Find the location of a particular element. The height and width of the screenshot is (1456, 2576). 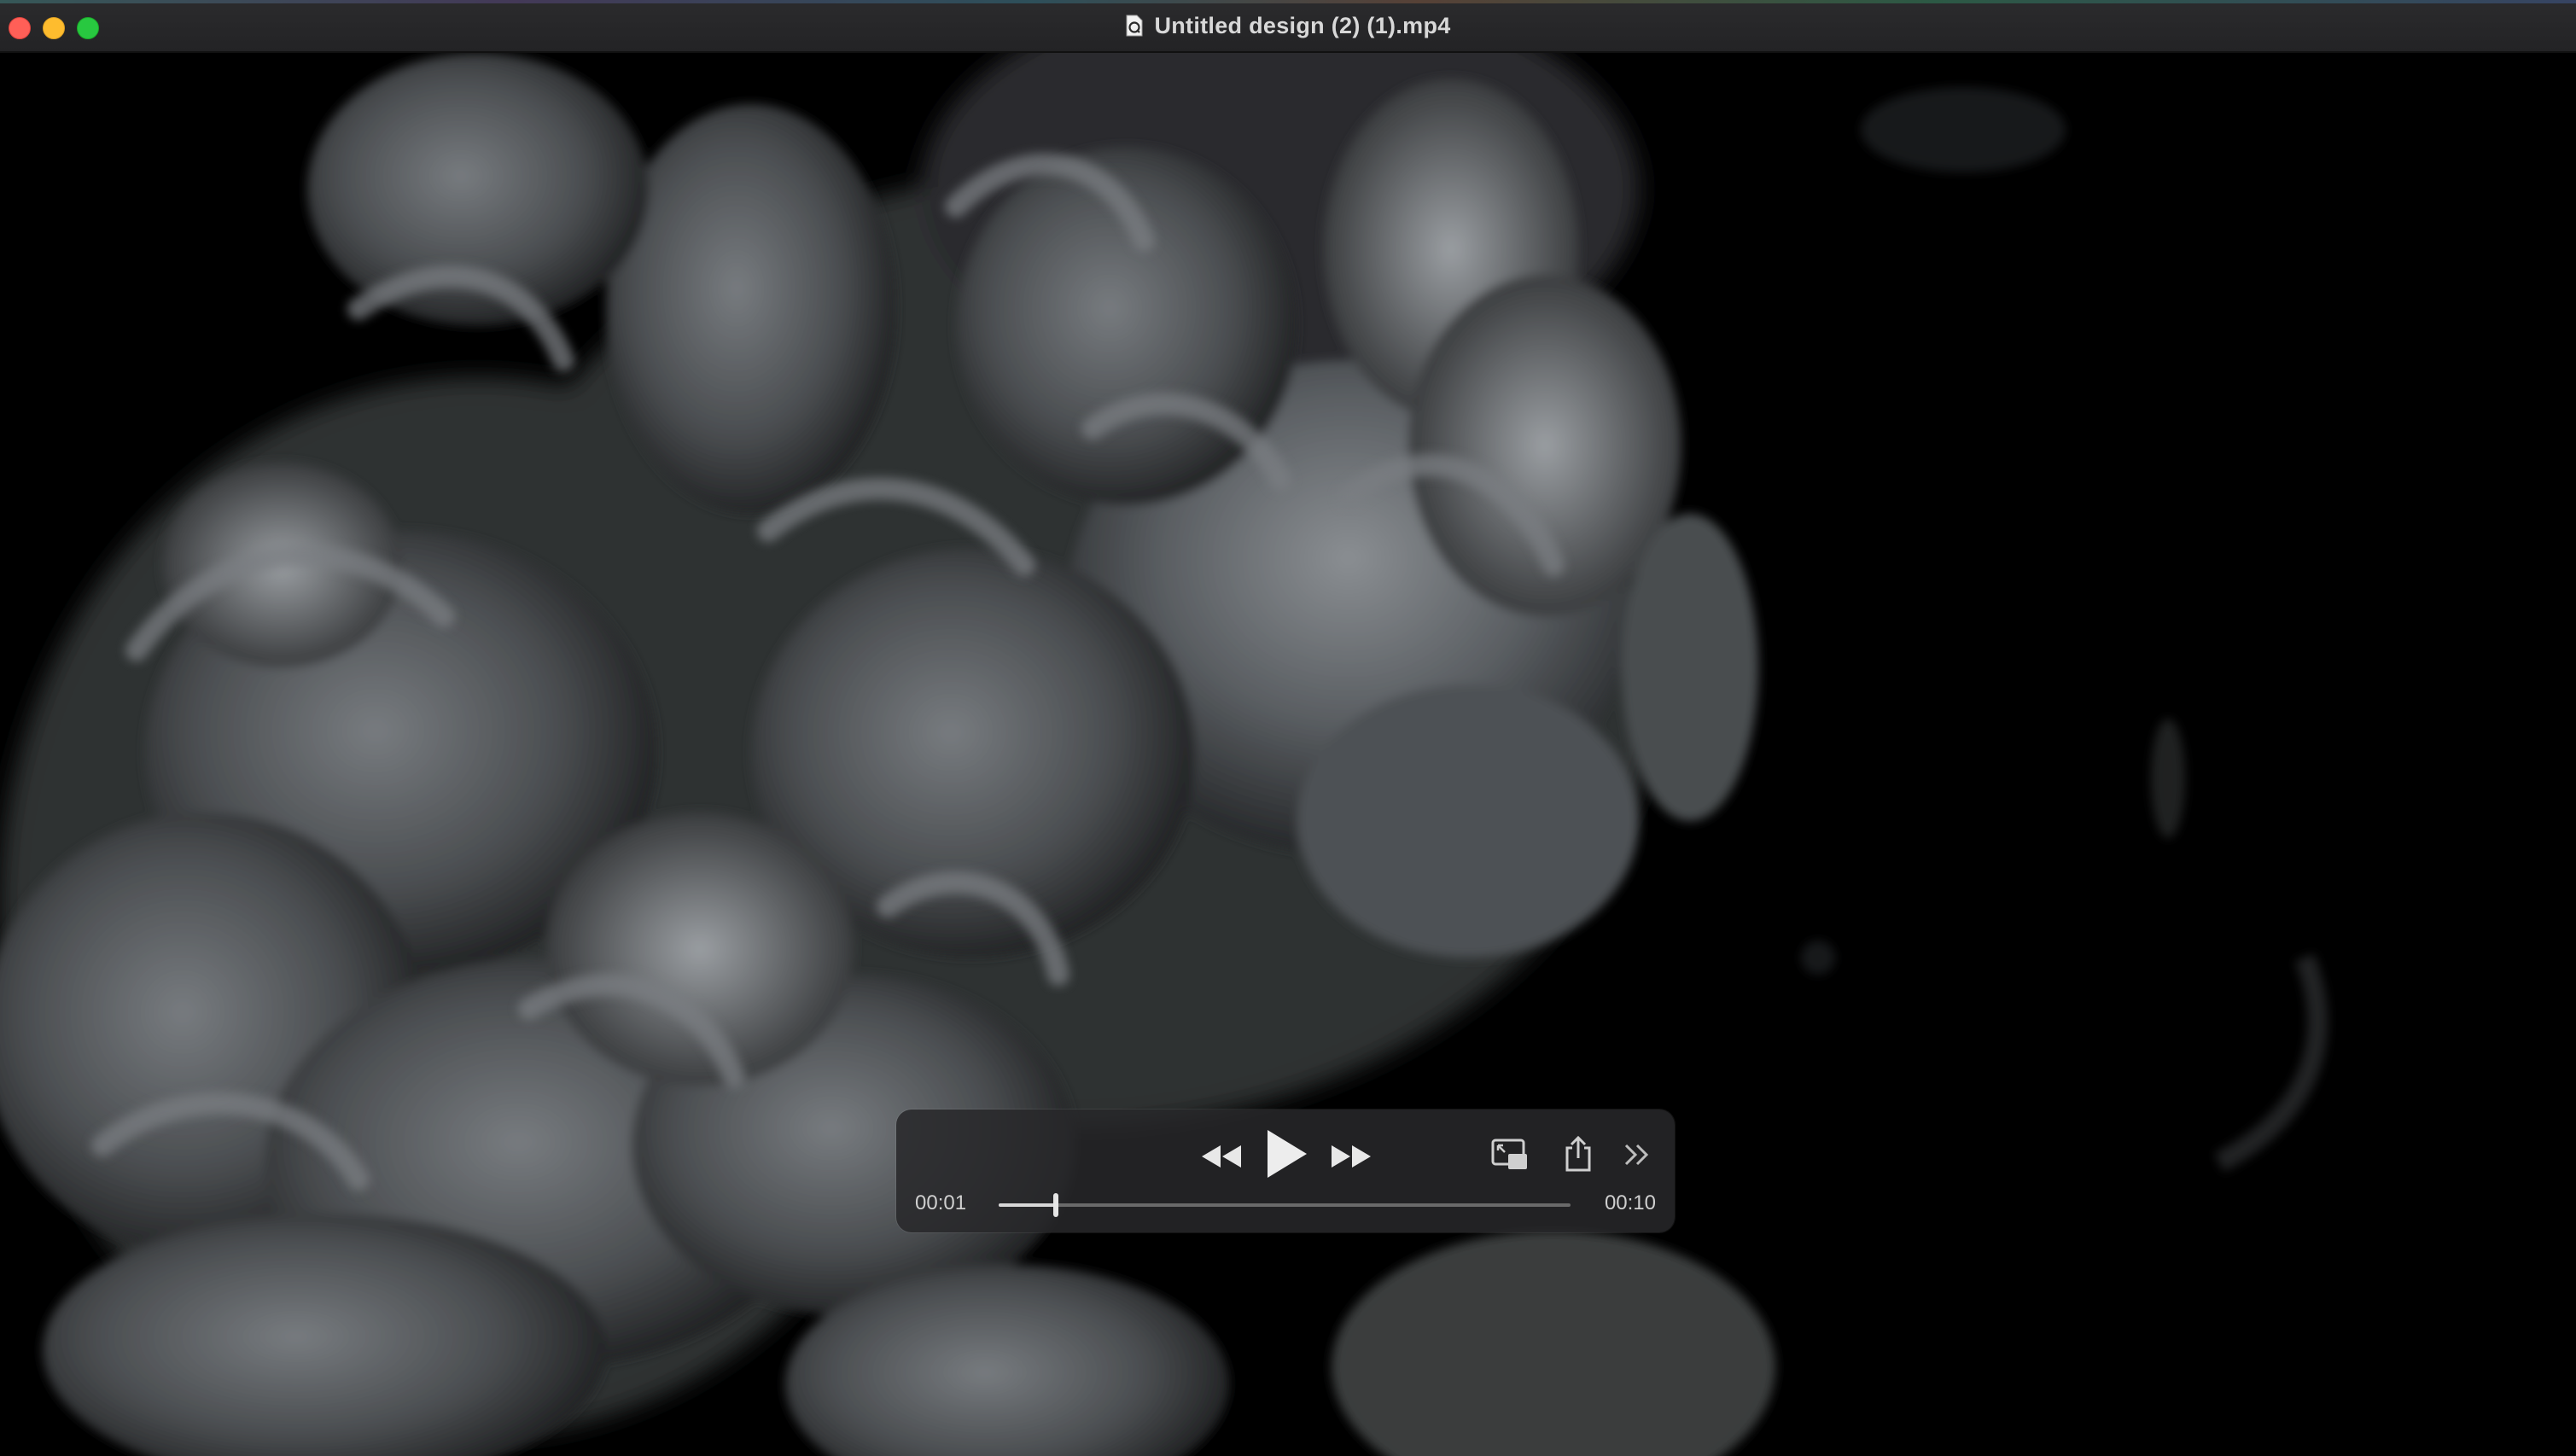

chevron-double-right-icon is located at coordinates (1636, 1155).